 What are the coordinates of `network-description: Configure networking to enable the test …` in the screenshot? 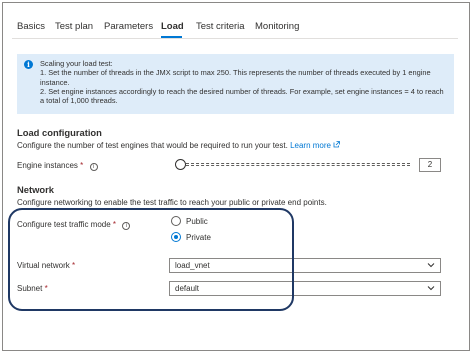 It's located at (172, 202).